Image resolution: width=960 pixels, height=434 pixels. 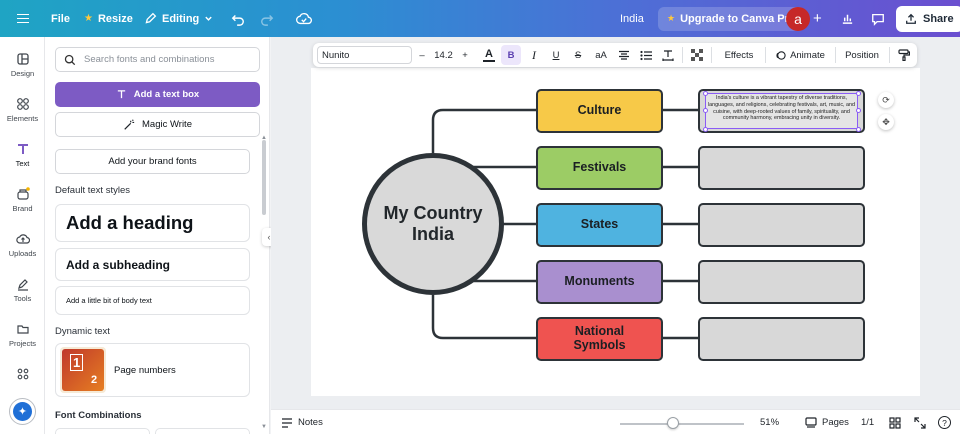 I want to click on expand-icon, so click(x=920, y=422).